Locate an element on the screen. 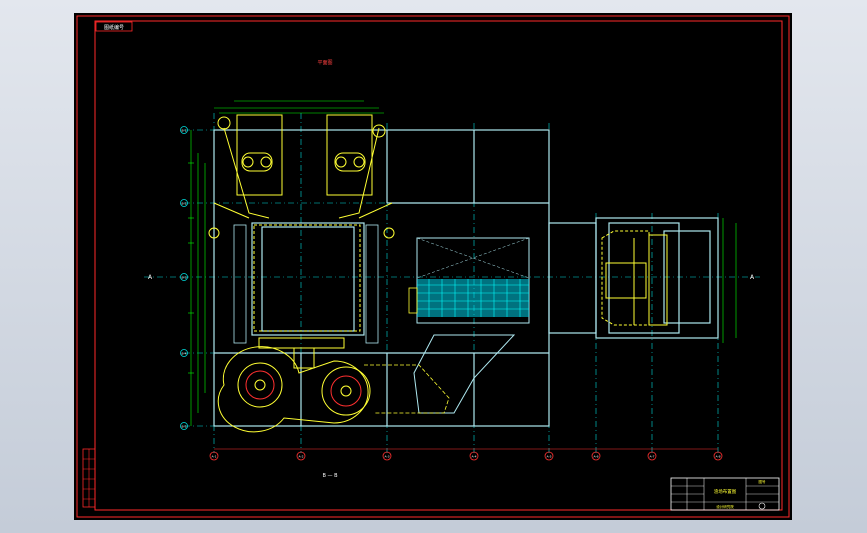 The width and height of the screenshot is (867, 533). discharge-chute is located at coordinates (464, 374).